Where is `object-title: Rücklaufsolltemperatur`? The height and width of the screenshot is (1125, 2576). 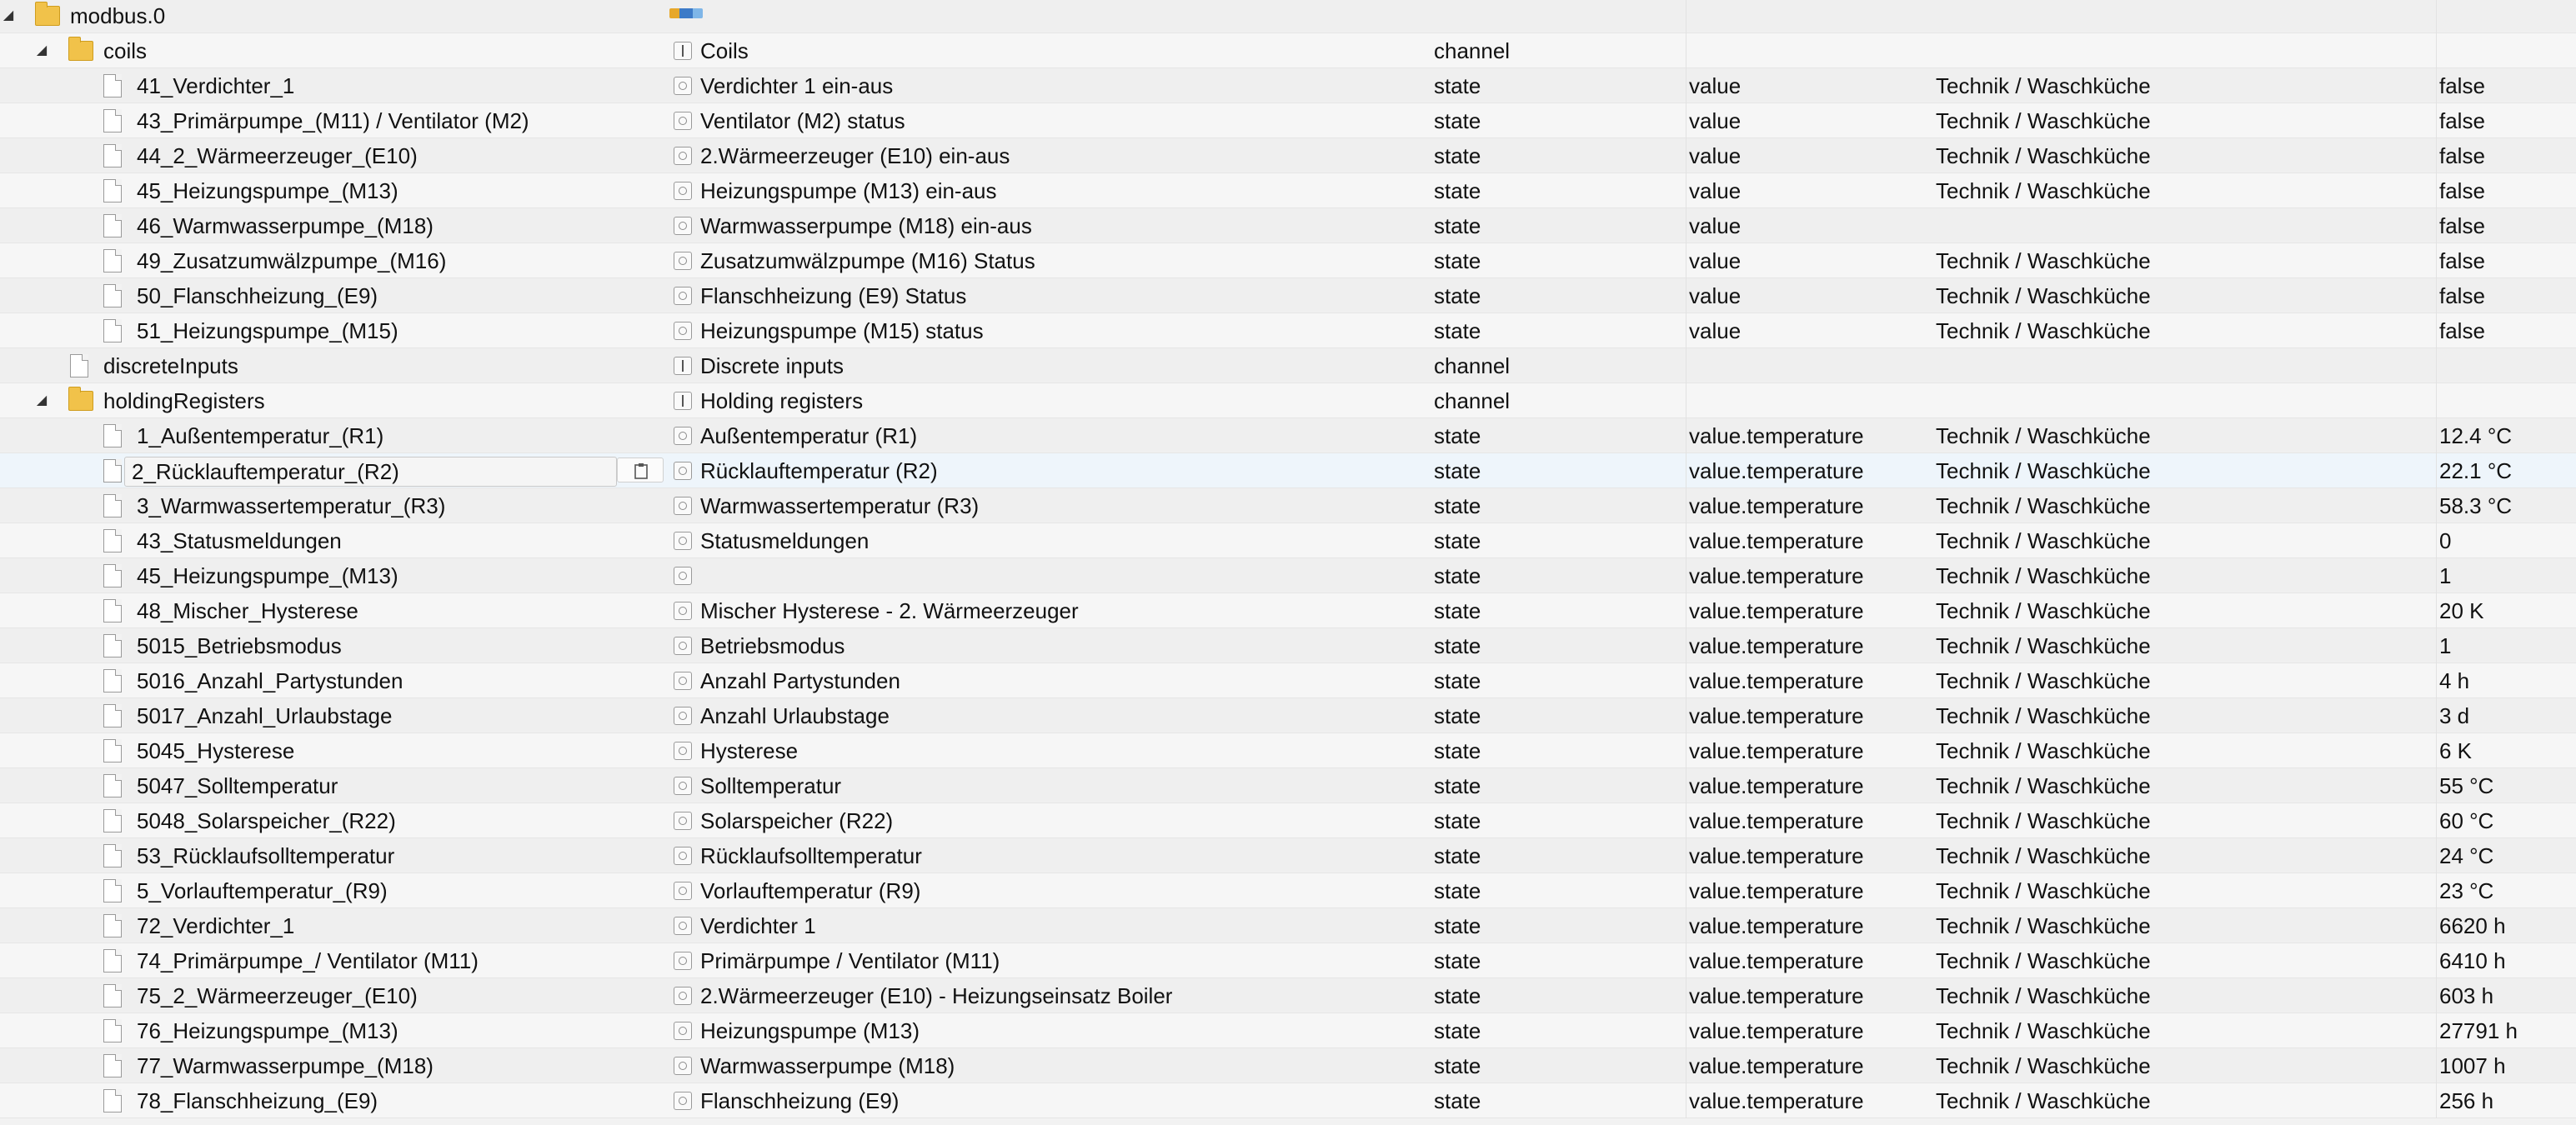 object-title: Rücklaufsolltemperatur is located at coordinates (811, 855).